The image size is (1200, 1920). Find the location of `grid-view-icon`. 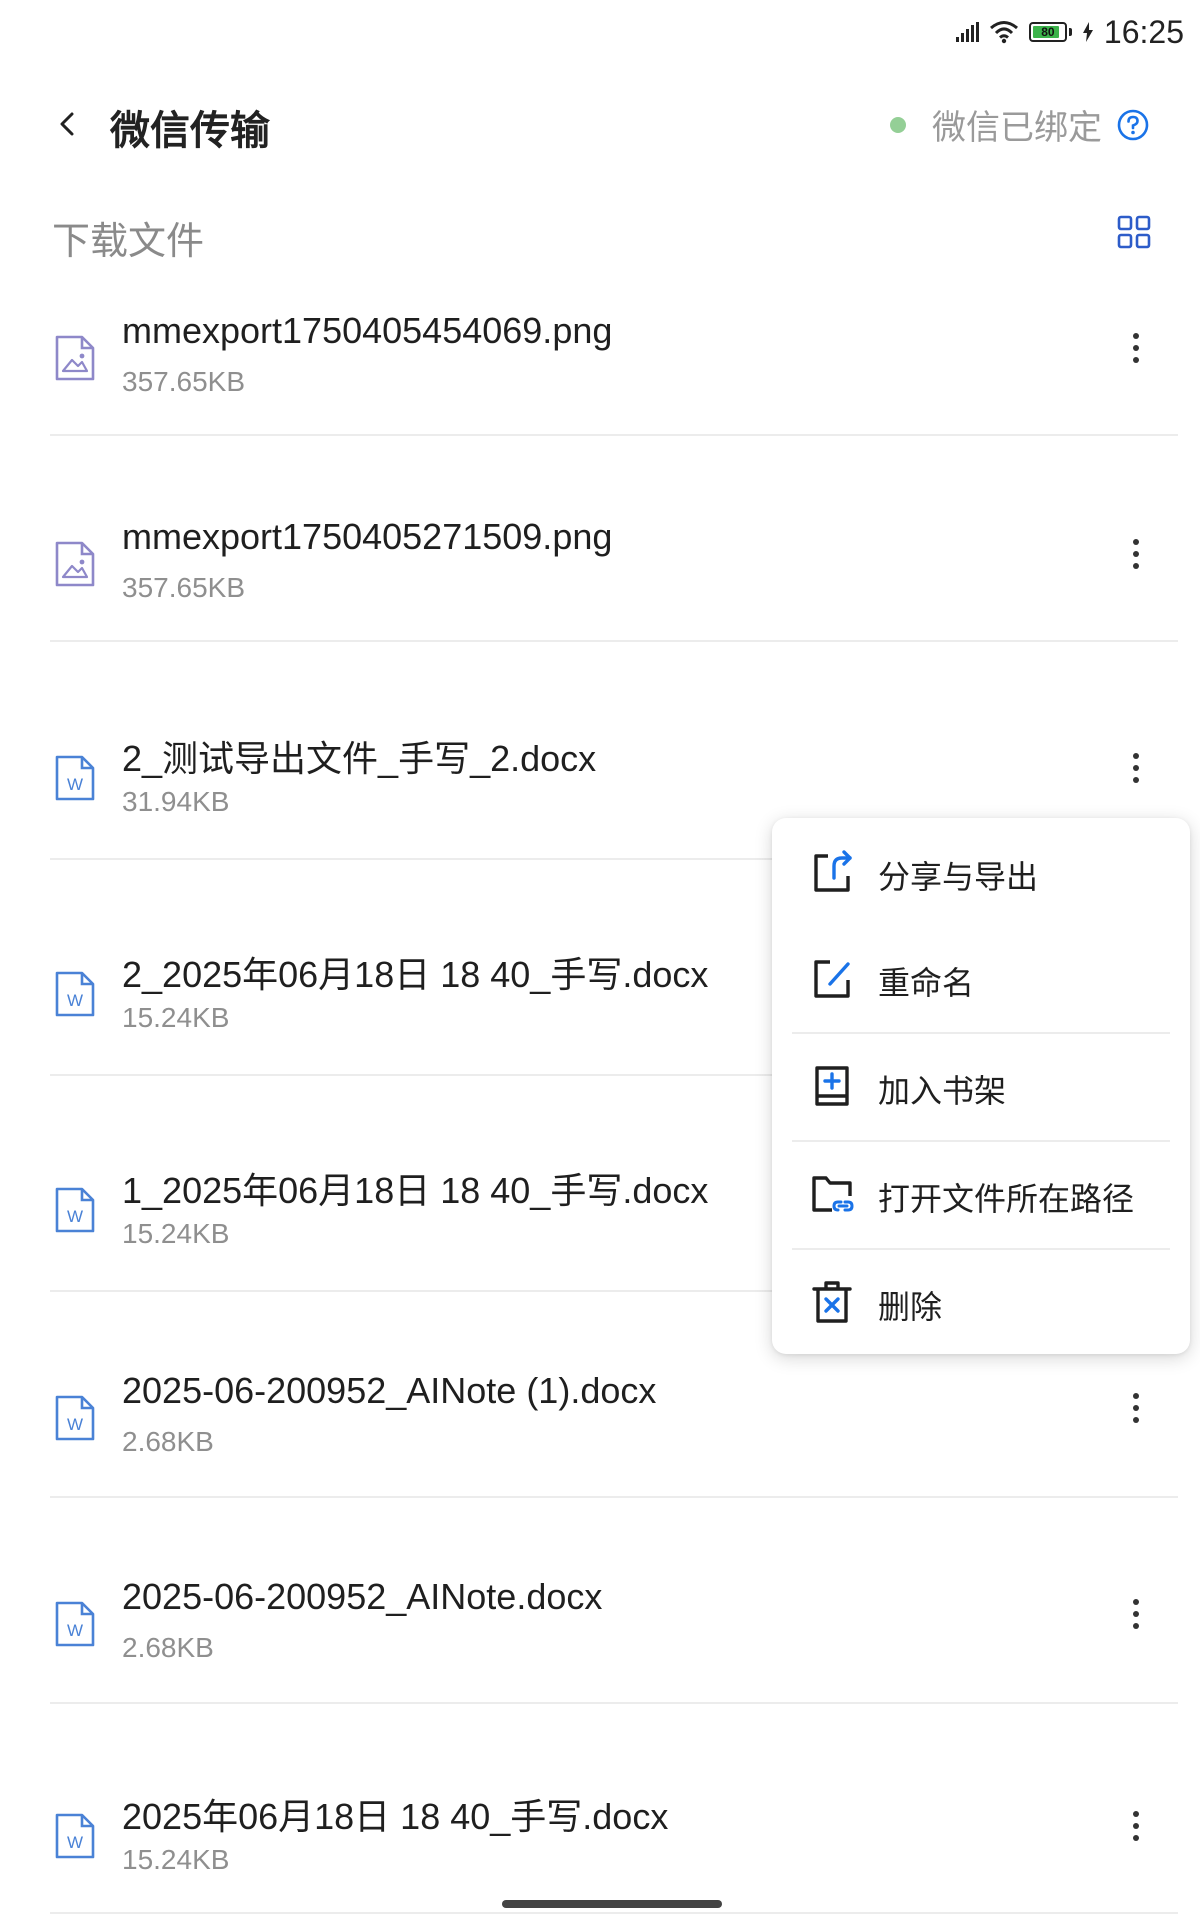

grid-view-icon is located at coordinates (1134, 232).